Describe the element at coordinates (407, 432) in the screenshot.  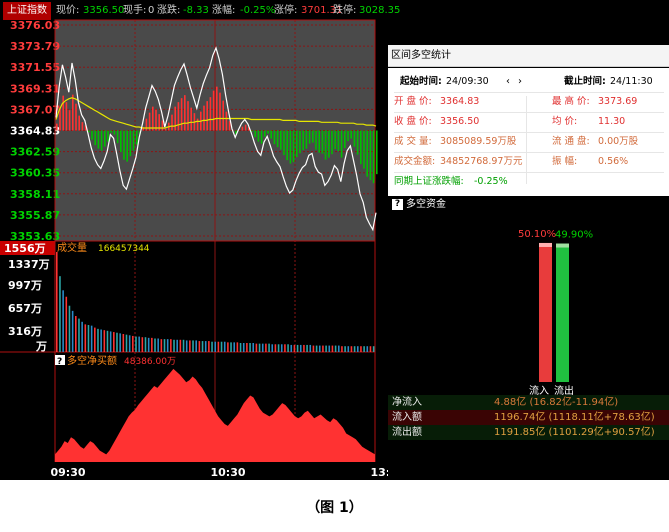
I see `outflow-amount-label: 流出额` at that location.